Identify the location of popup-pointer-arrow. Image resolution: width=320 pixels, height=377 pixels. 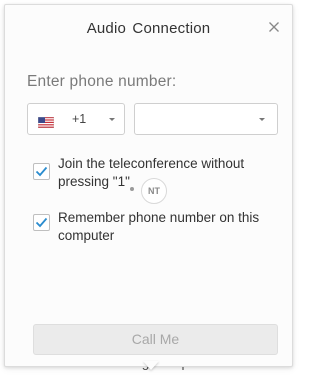
(151, 365).